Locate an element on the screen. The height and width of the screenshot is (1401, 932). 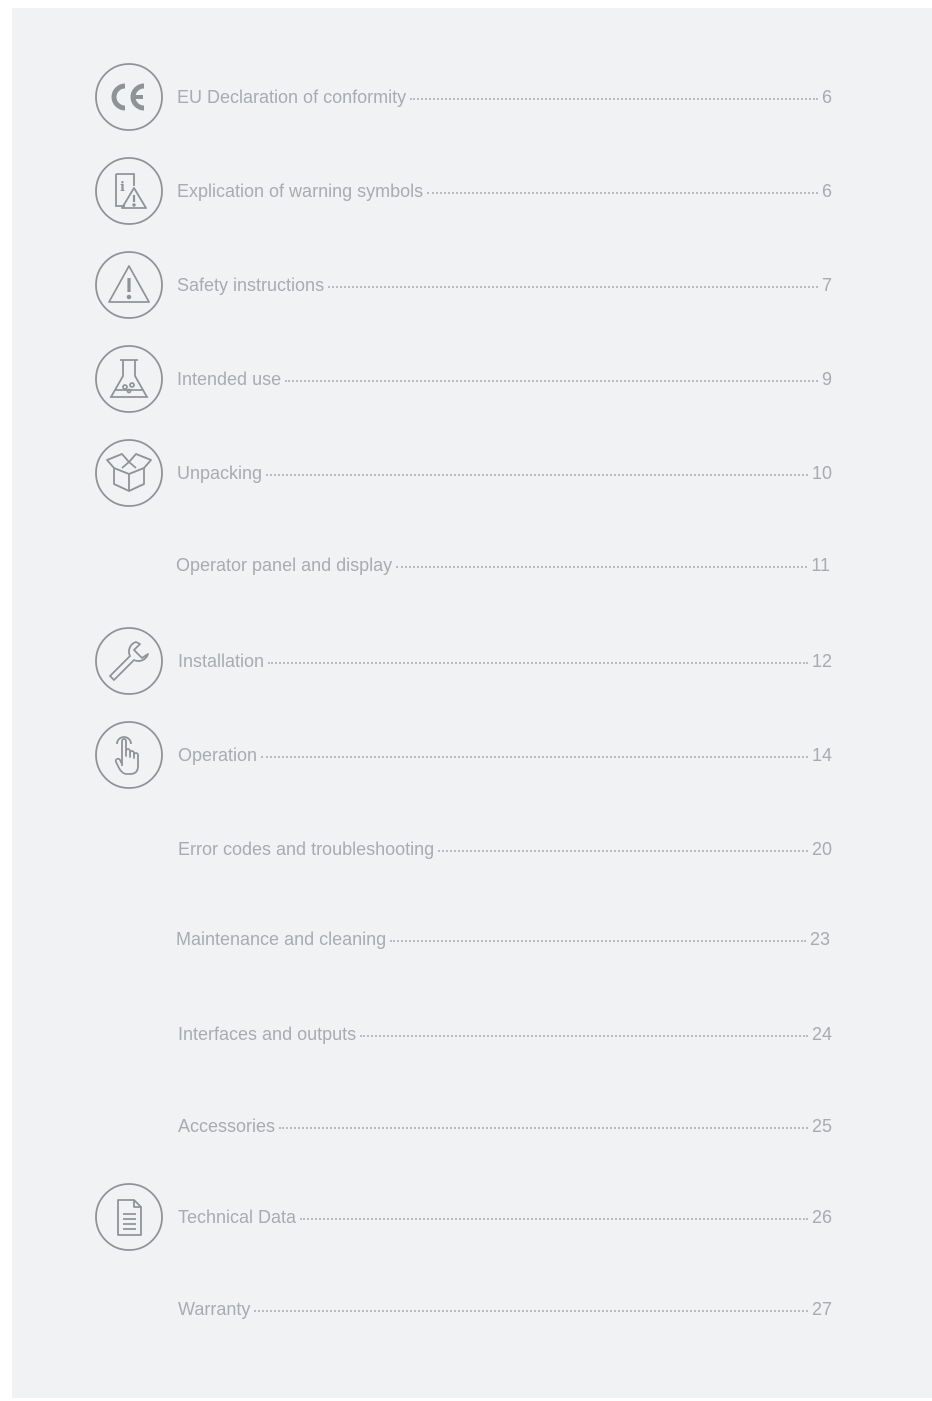
touch-hand-icon is located at coordinates (129, 755).